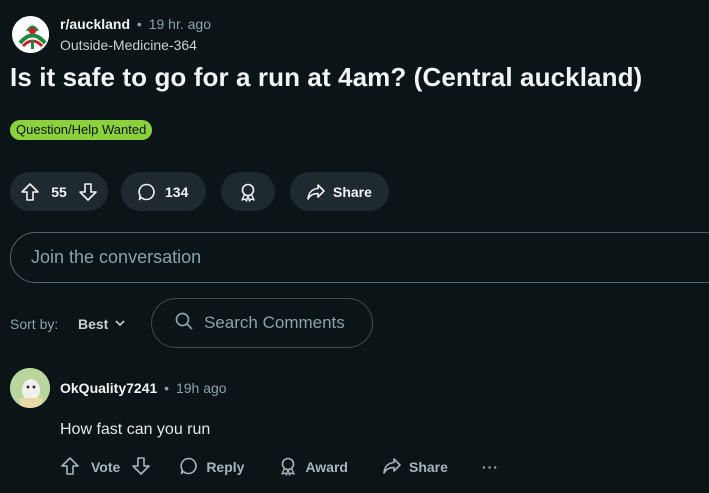  Describe the element at coordinates (30, 34) in the screenshot. I see `subreddit-logo-icon` at that location.